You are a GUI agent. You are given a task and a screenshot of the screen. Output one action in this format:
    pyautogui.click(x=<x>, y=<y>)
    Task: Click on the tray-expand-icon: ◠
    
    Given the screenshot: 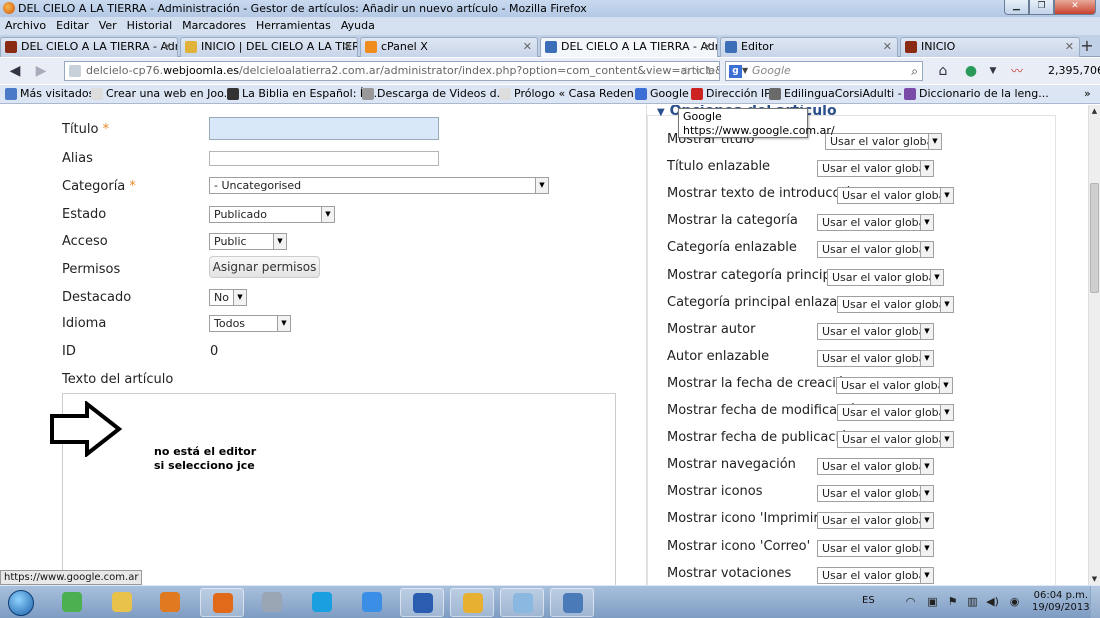 What is the action you would take?
    pyautogui.click(x=910, y=602)
    